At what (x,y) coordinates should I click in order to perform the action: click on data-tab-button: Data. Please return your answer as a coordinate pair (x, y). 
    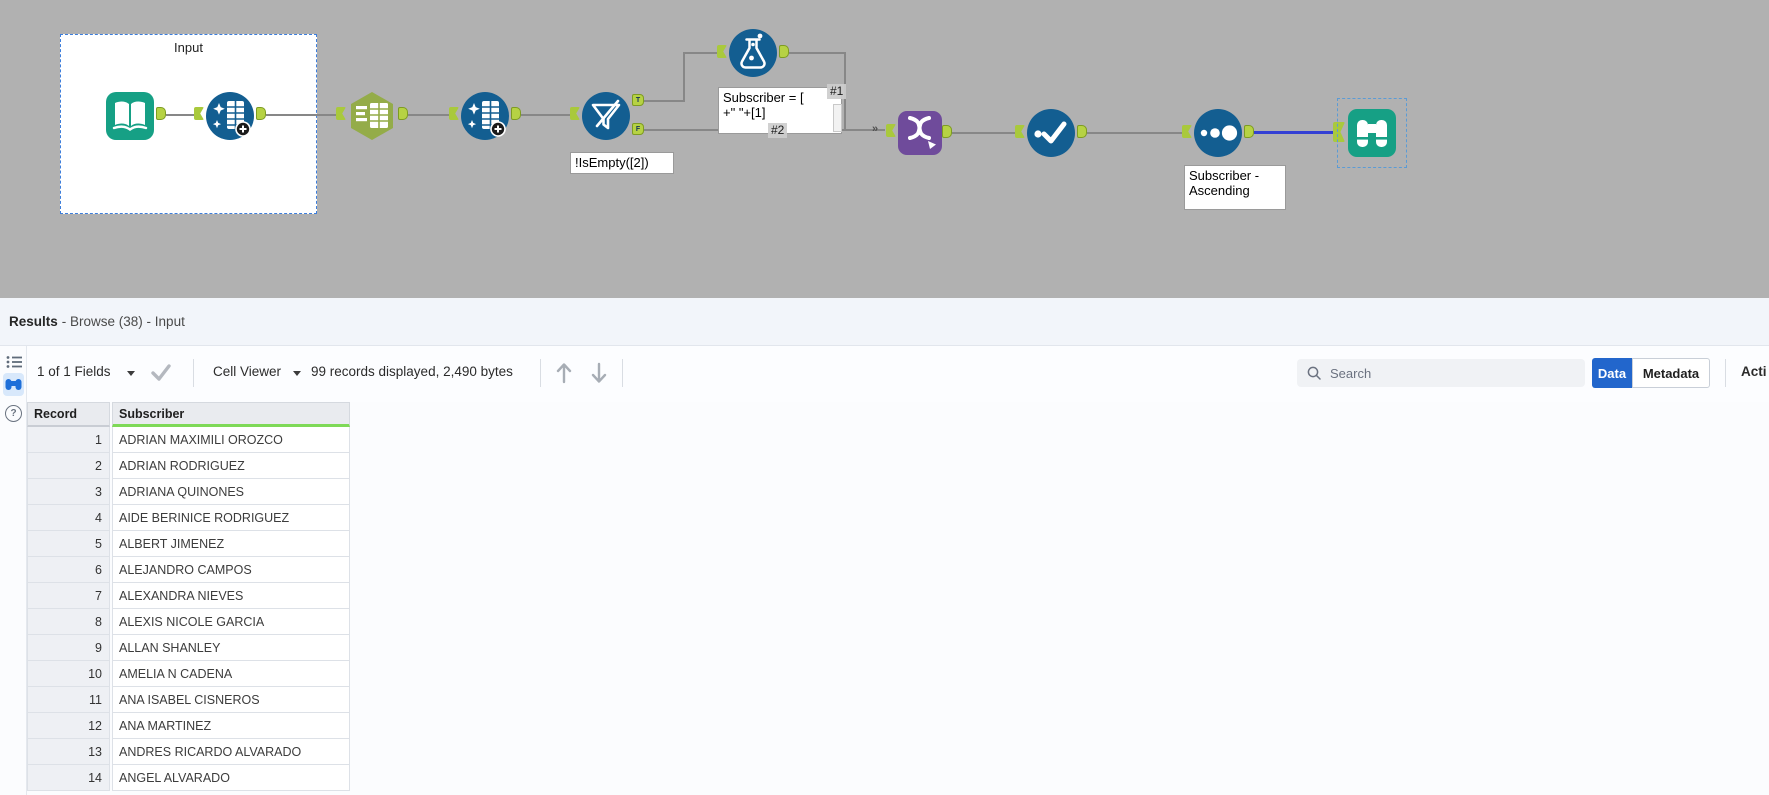
    Looking at the image, I should click on (1612, 373).